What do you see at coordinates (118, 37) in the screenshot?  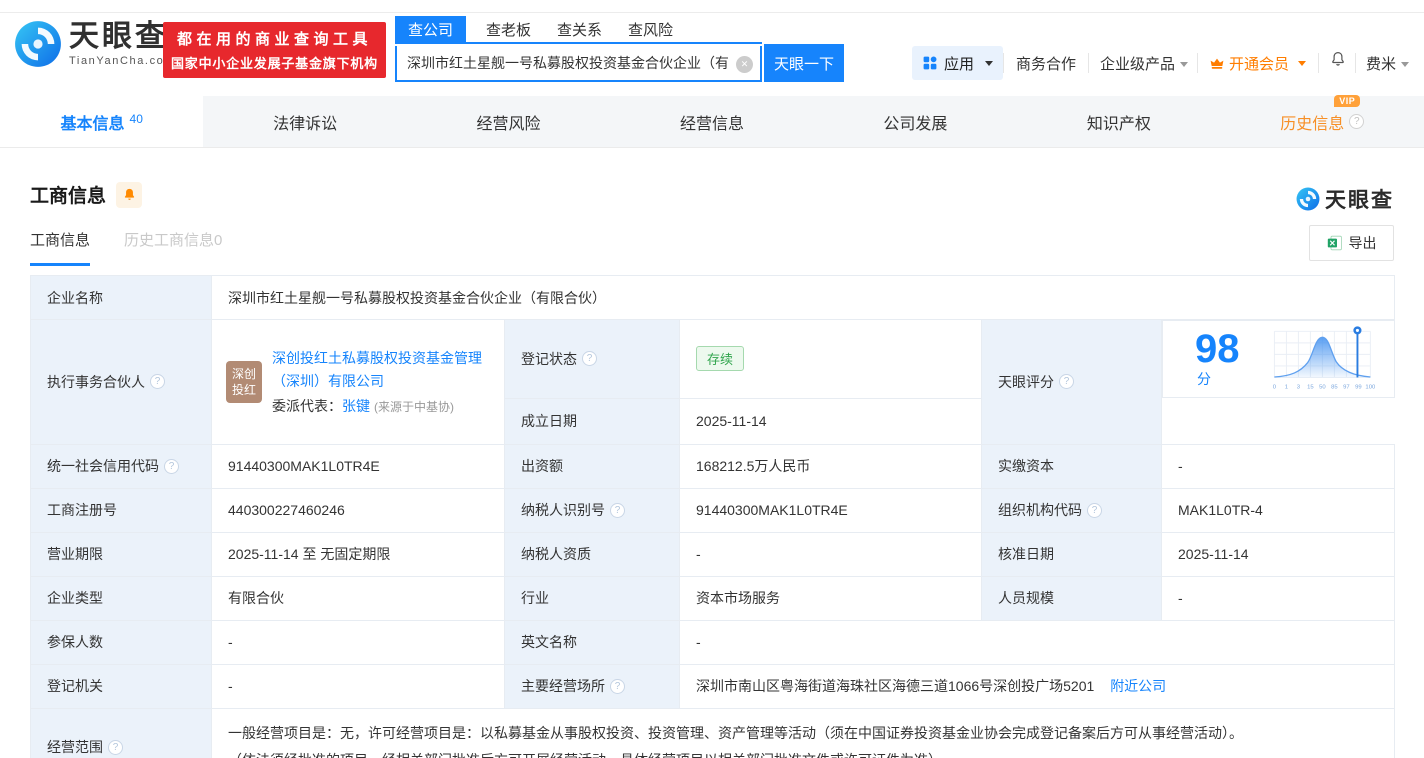 I see `logo-title: 天眼查` at bounding box center [118, 37].